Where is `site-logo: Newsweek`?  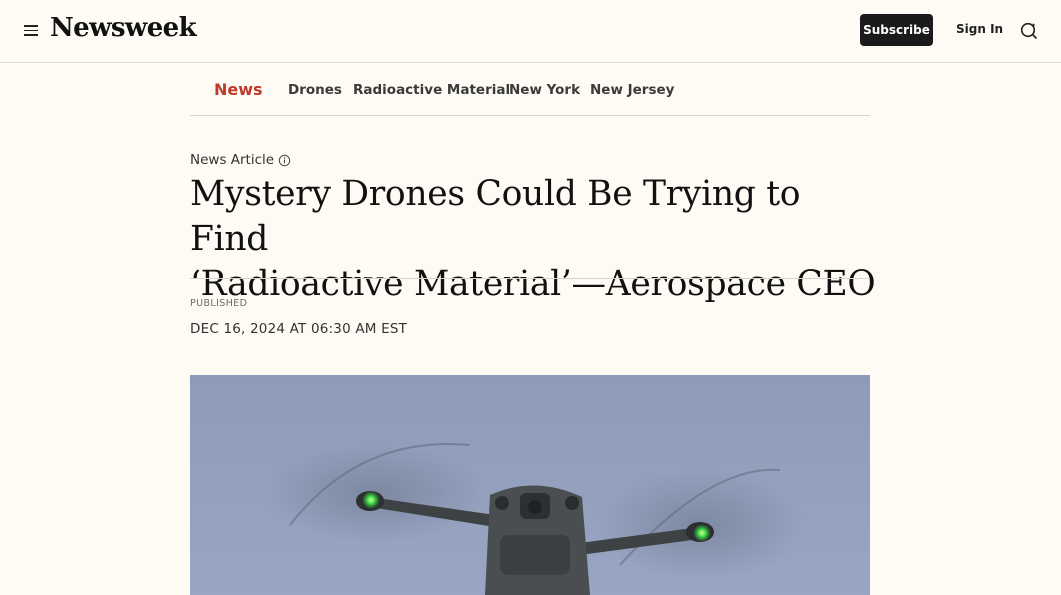
site-logo: Newsweek is located at coordinates (123, 28).